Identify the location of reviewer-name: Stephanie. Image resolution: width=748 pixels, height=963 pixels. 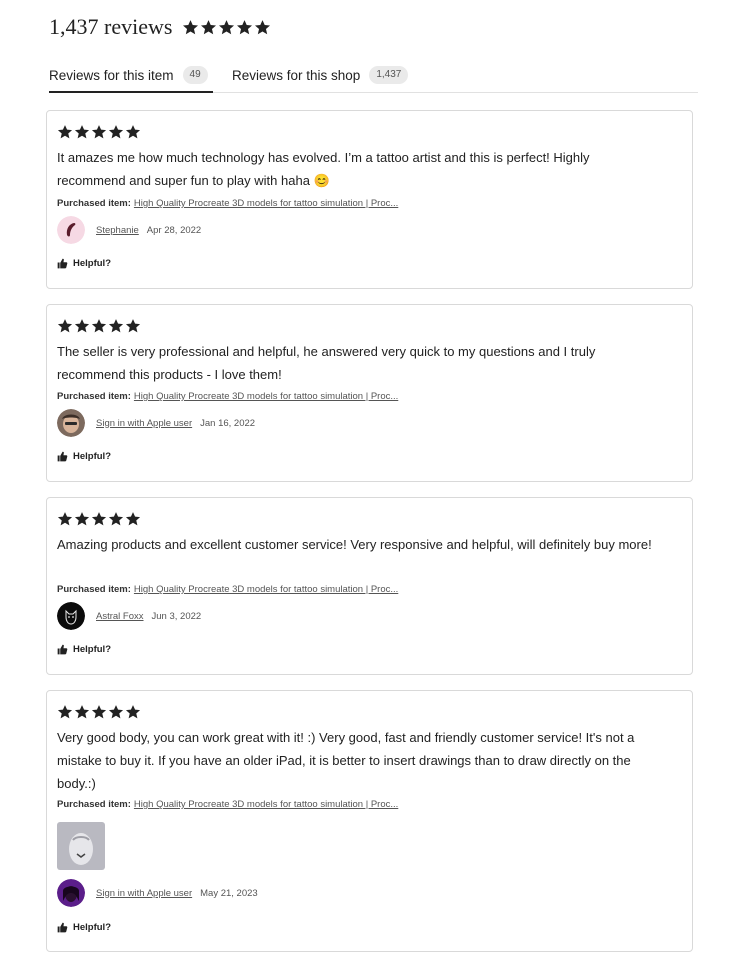
(117, 230).